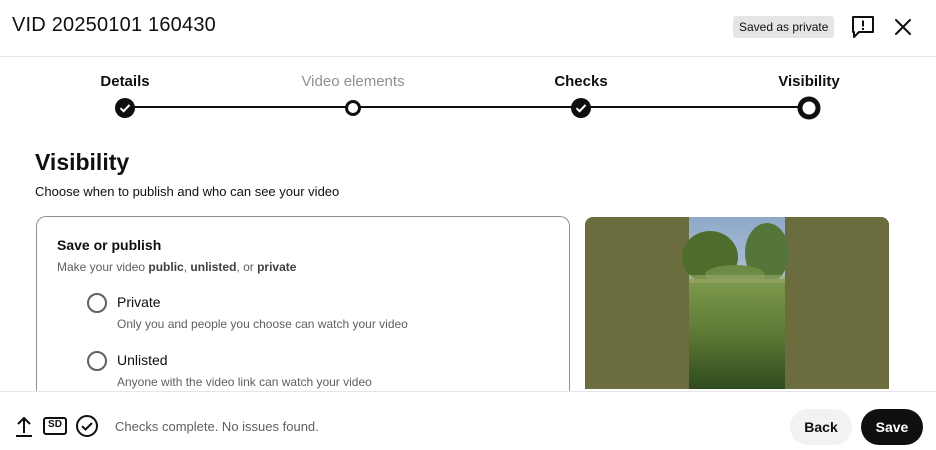 The width and height of the screenshot is (936, 450). I want to click on sd-icon-label: SD, so click(55, 424).